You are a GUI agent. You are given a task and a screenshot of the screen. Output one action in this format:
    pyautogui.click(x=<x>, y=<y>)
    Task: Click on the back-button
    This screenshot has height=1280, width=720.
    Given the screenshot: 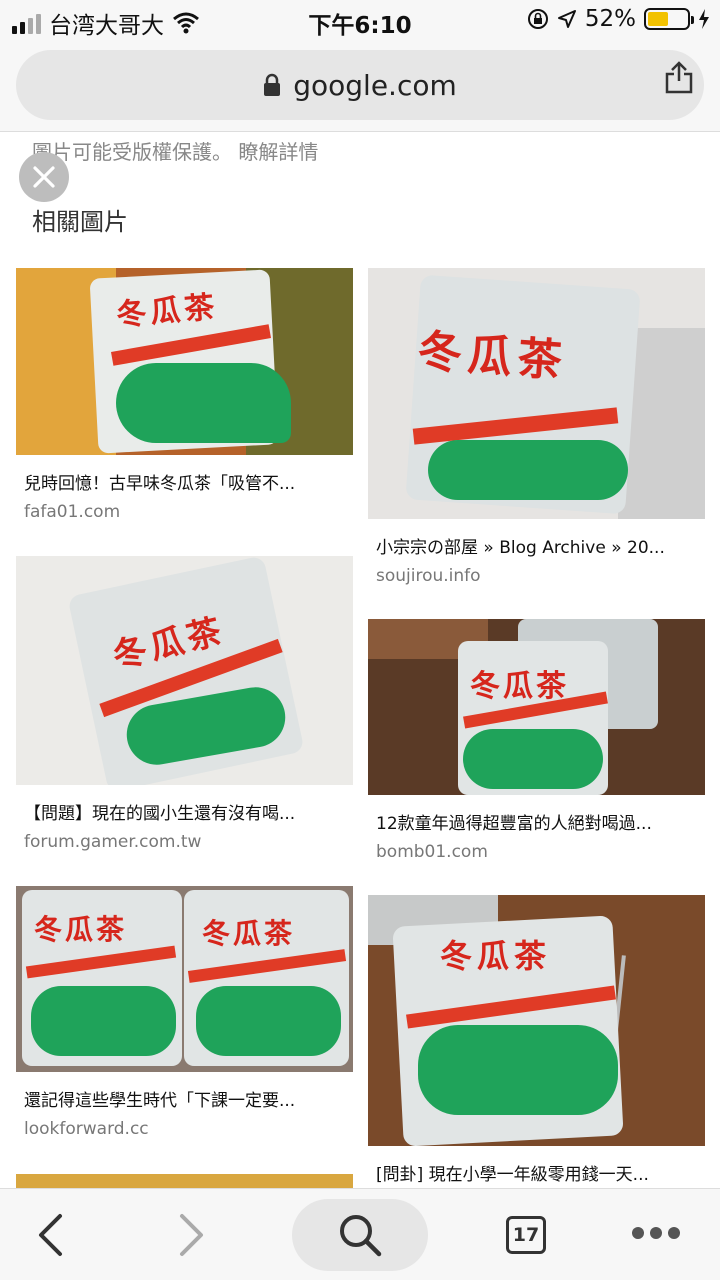 What is the action you would take?
    pyautogui.click(x=50, y=1234)
    